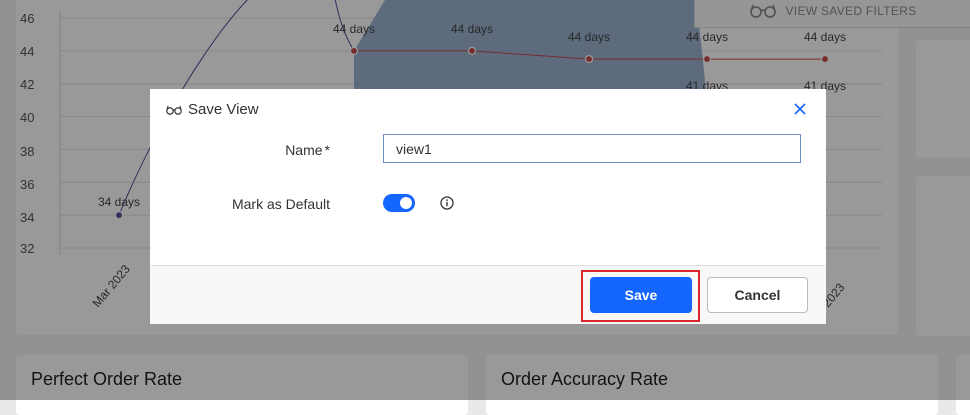  Describe the element at coordinates (327, 150) in the screenshot. I see `required-mark: *` at that location.